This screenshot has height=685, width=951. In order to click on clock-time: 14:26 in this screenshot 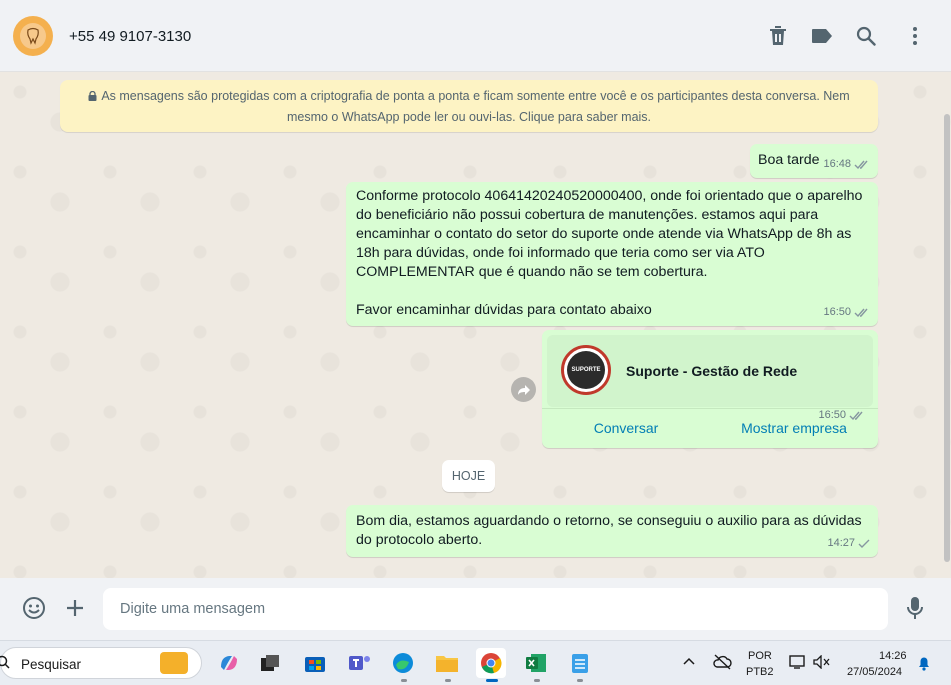, I will do `click(893, 656)`.